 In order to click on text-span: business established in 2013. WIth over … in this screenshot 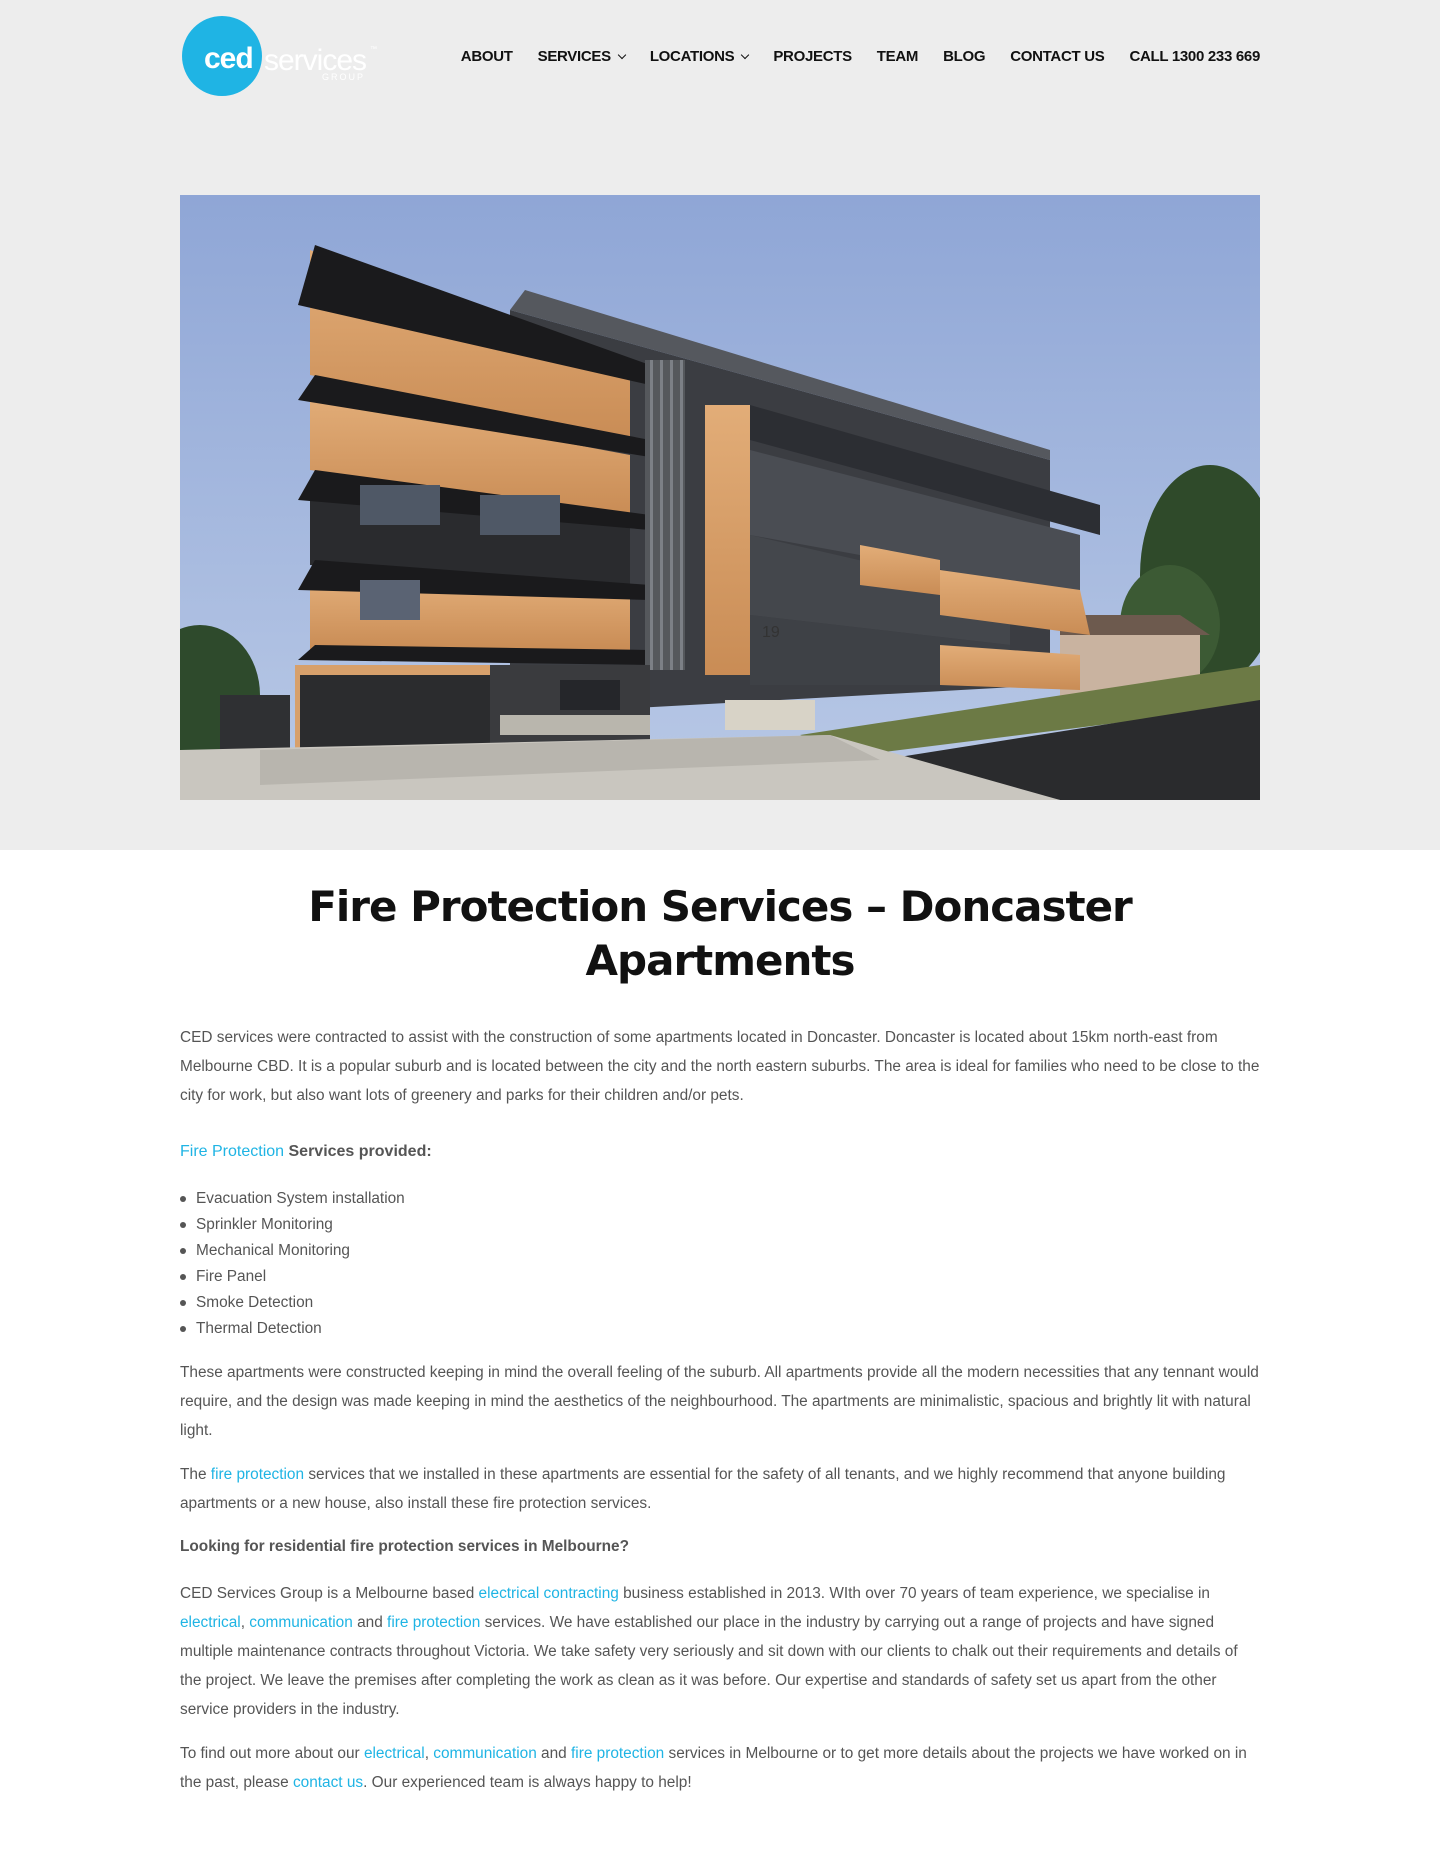, I will do `click(914, 1593)`.